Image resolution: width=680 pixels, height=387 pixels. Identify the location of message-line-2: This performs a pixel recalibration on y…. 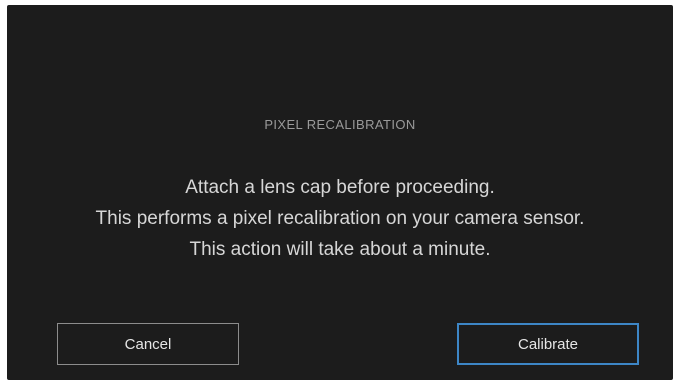
(340, 218).